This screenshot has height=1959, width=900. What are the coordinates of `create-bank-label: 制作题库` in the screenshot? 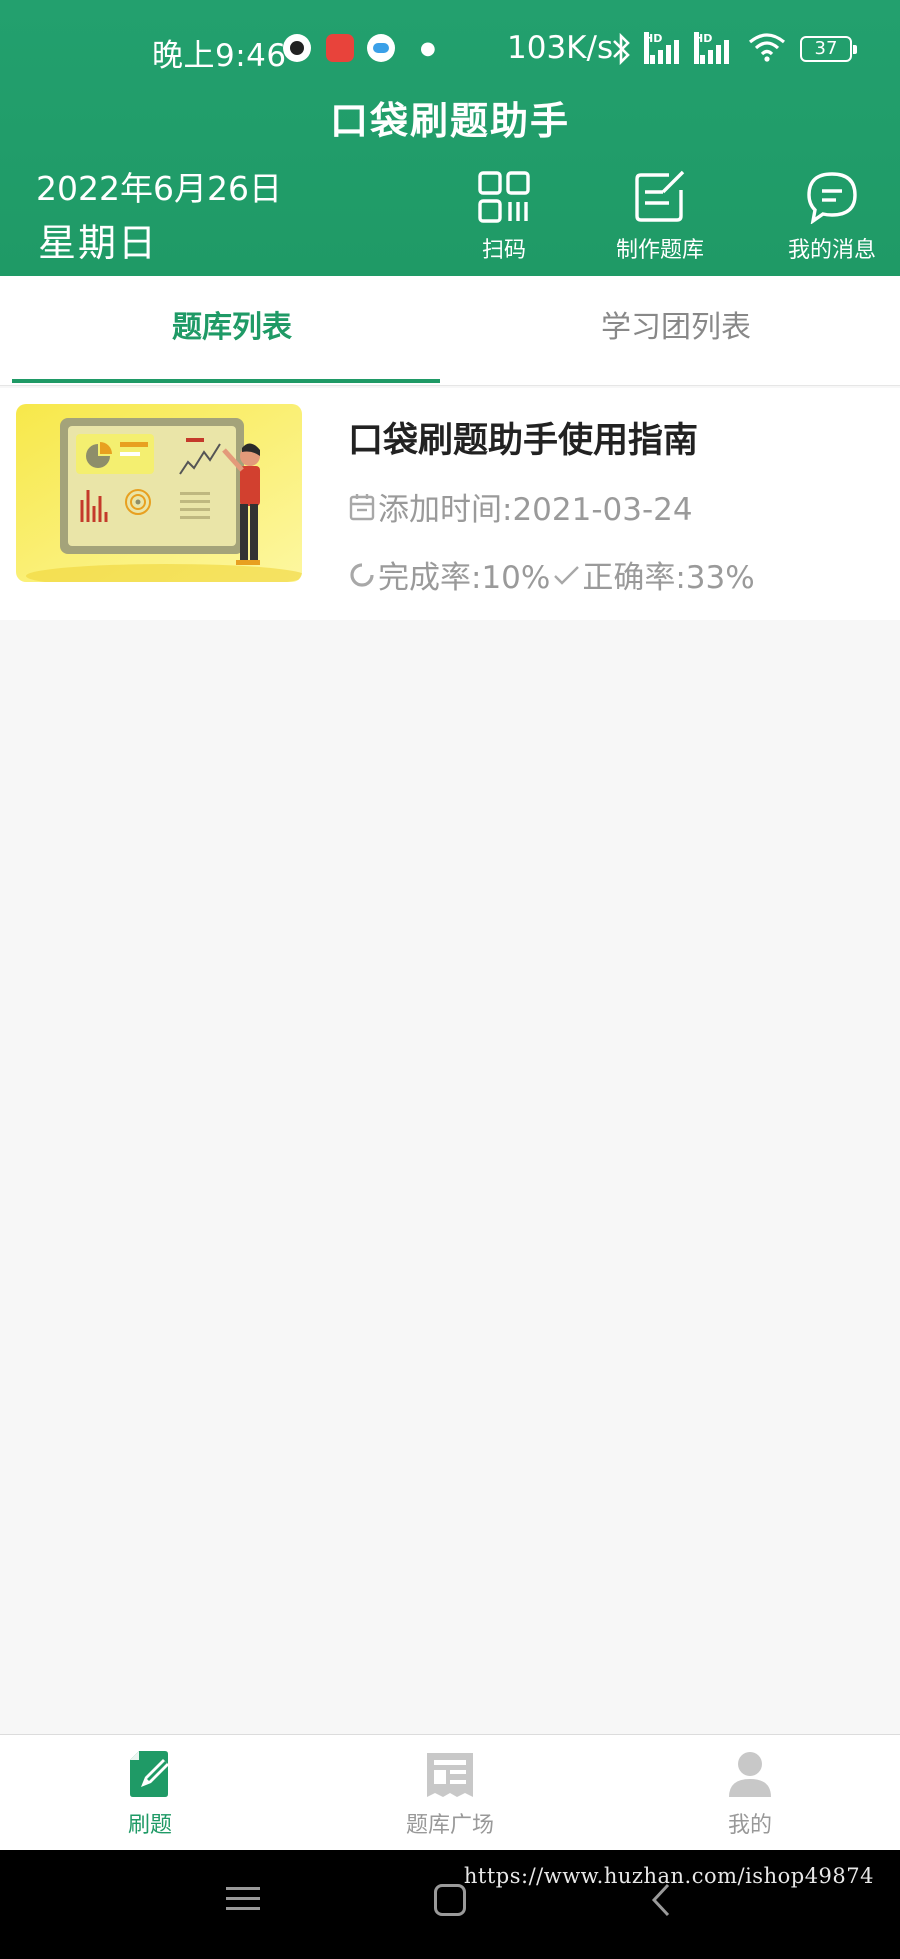 It's located at (659, 250).